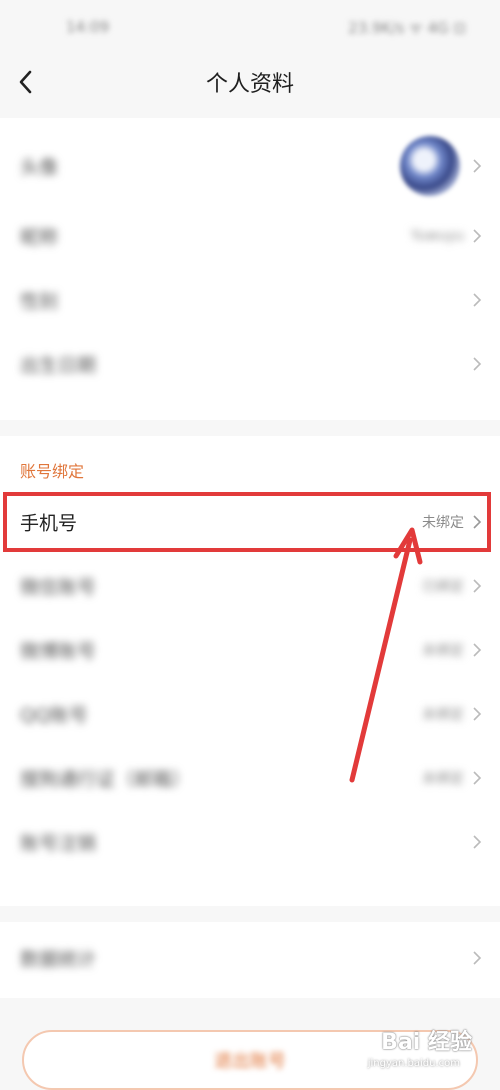 This screenshot has height=1090, width=500. I want to click on qq-row: QQ账号 未绑定, so click(250, 714).